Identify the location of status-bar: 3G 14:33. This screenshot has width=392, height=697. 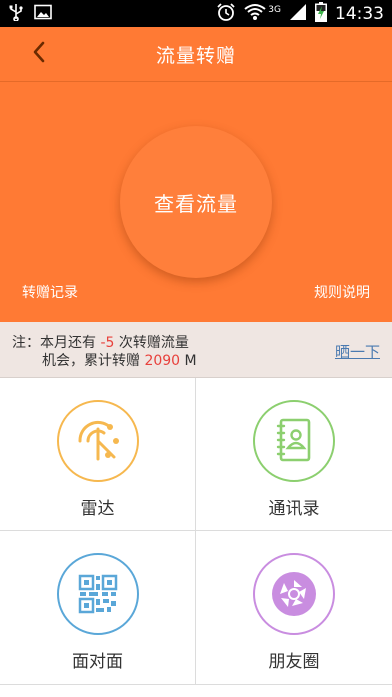
(196, 13).